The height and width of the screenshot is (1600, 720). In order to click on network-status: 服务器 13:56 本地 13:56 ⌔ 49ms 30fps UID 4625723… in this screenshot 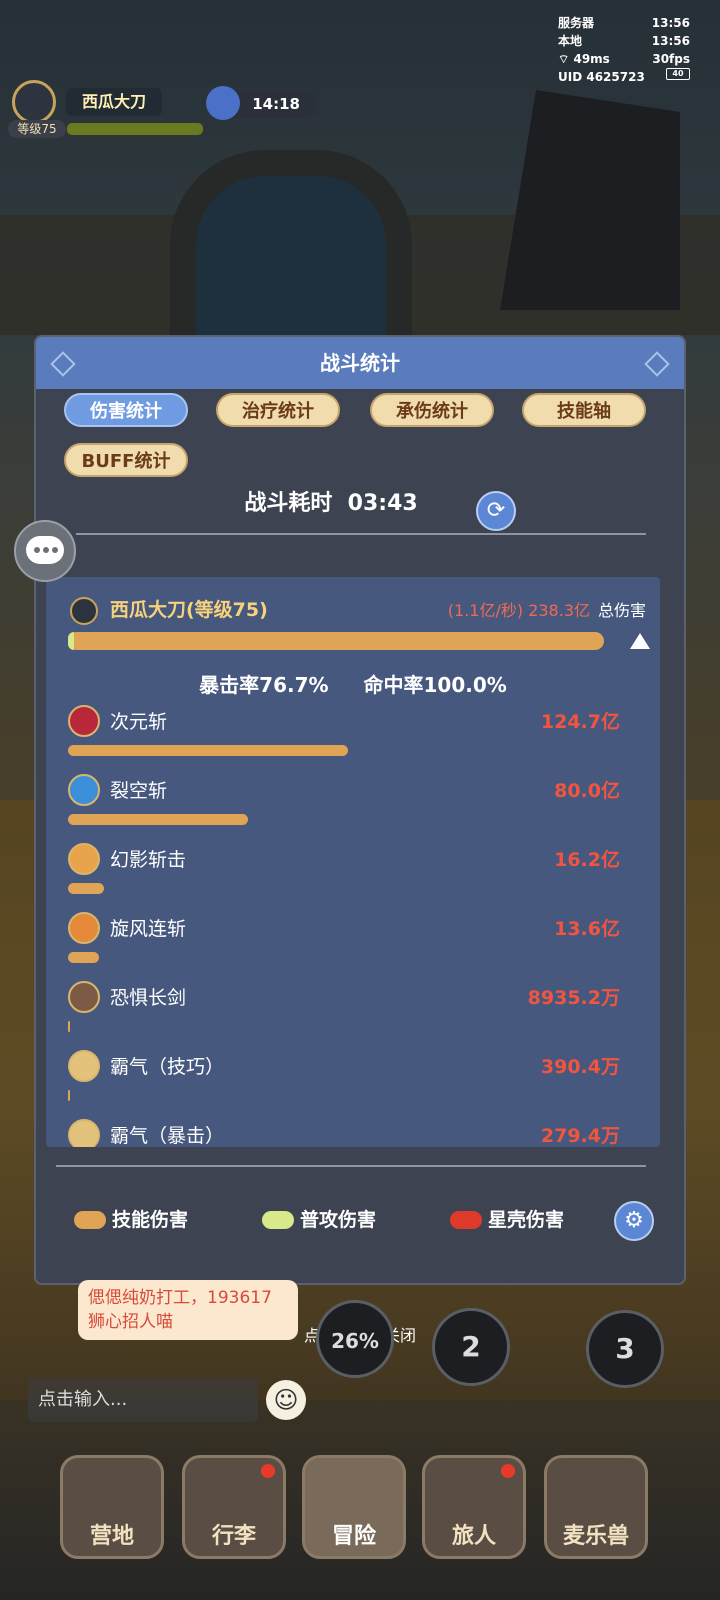, I will do `click(624, 50)`.